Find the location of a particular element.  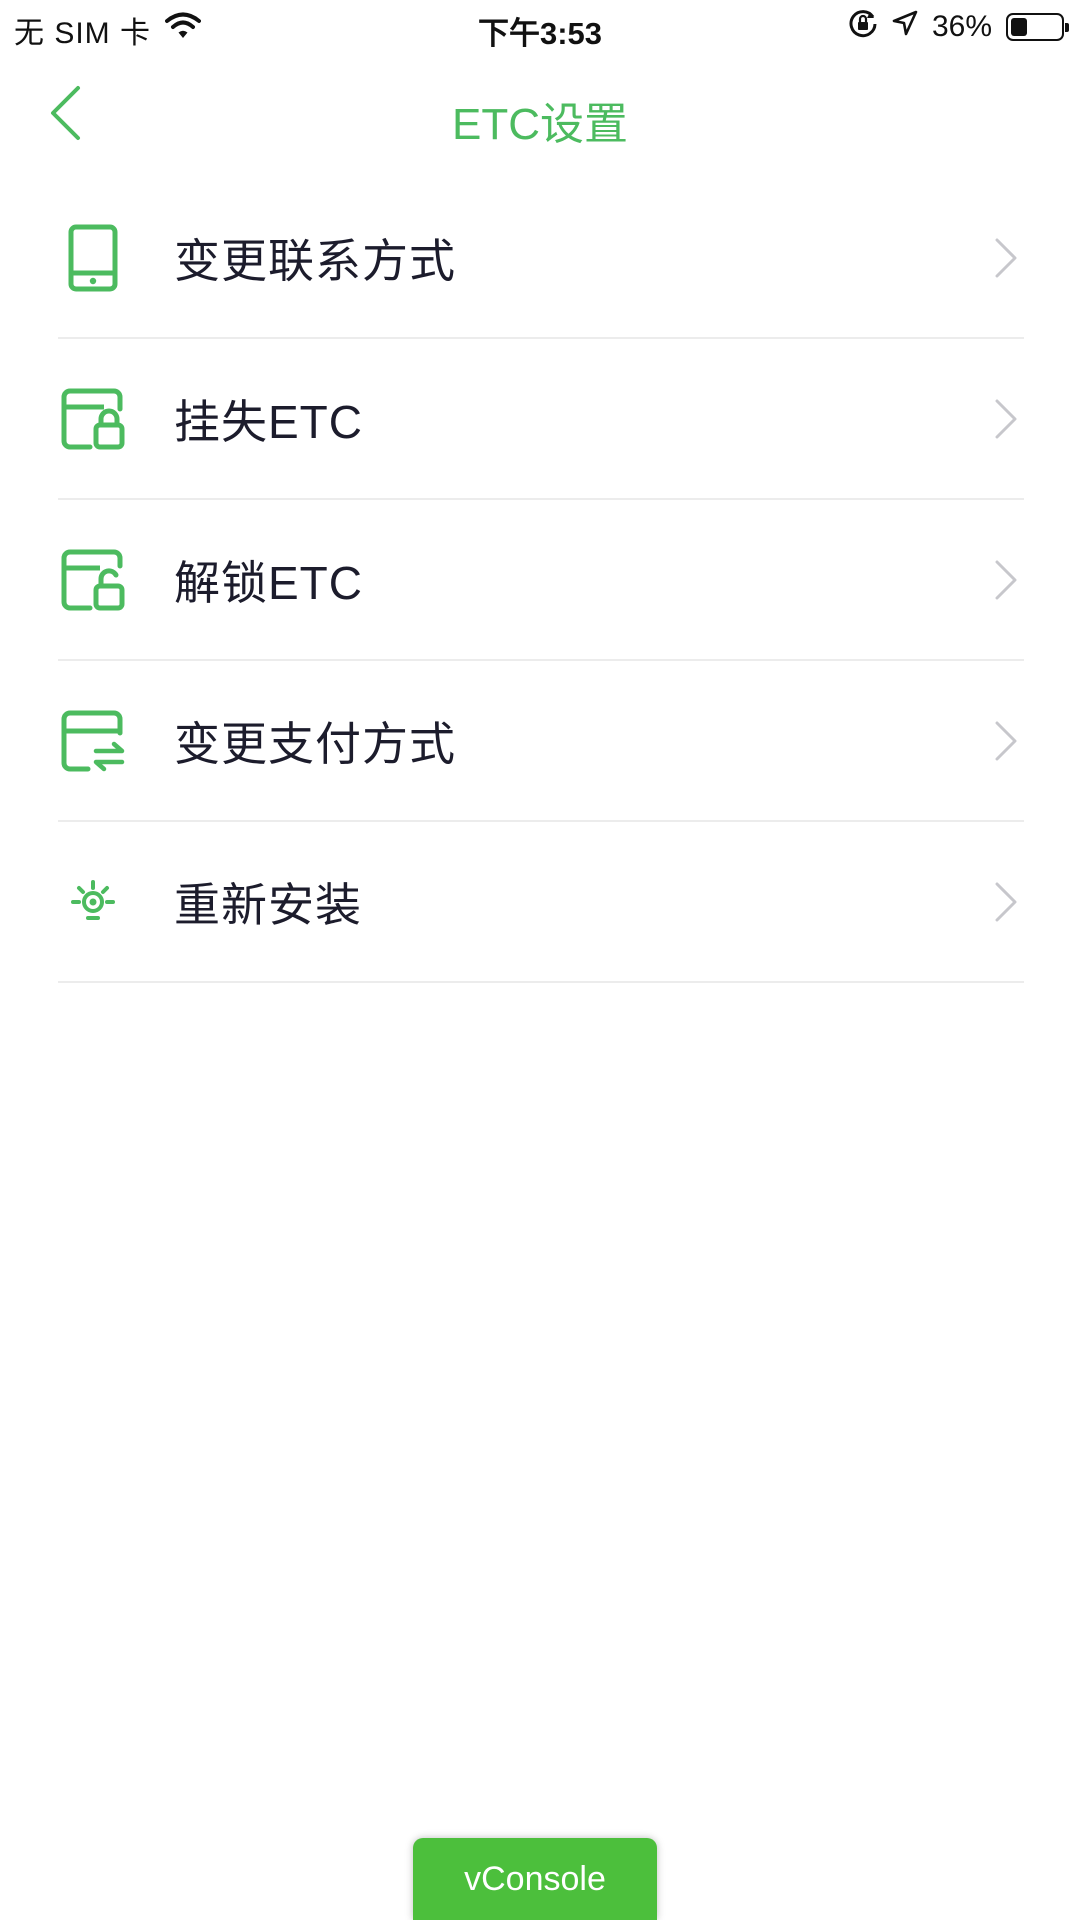

card-lock-icon is located at coordinates (93, 419).